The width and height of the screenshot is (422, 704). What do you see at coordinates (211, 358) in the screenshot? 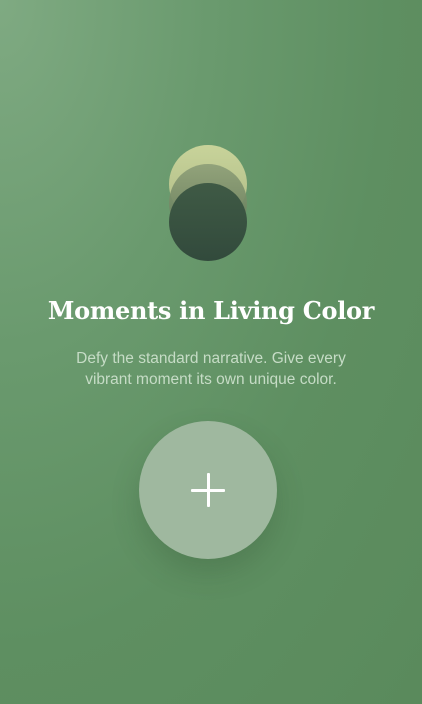
I see `subtitle-line-1: Defy the standard narrative. Give every` at bounding box center [211, 358].